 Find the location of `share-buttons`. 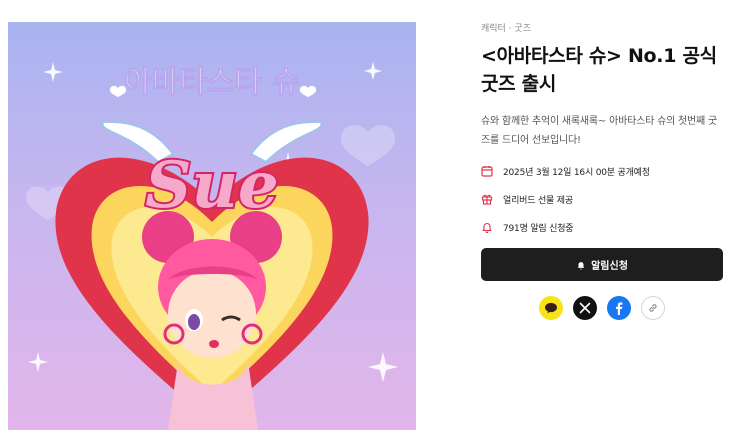

share-buttons is located at coordinates (602, 308).